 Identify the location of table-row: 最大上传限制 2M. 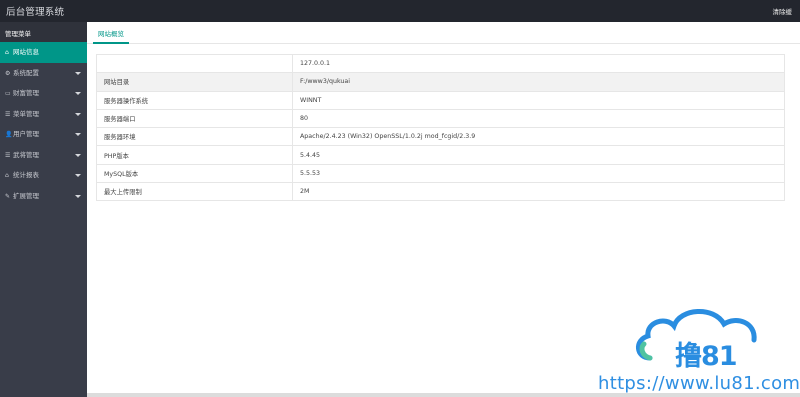
(440, 192).